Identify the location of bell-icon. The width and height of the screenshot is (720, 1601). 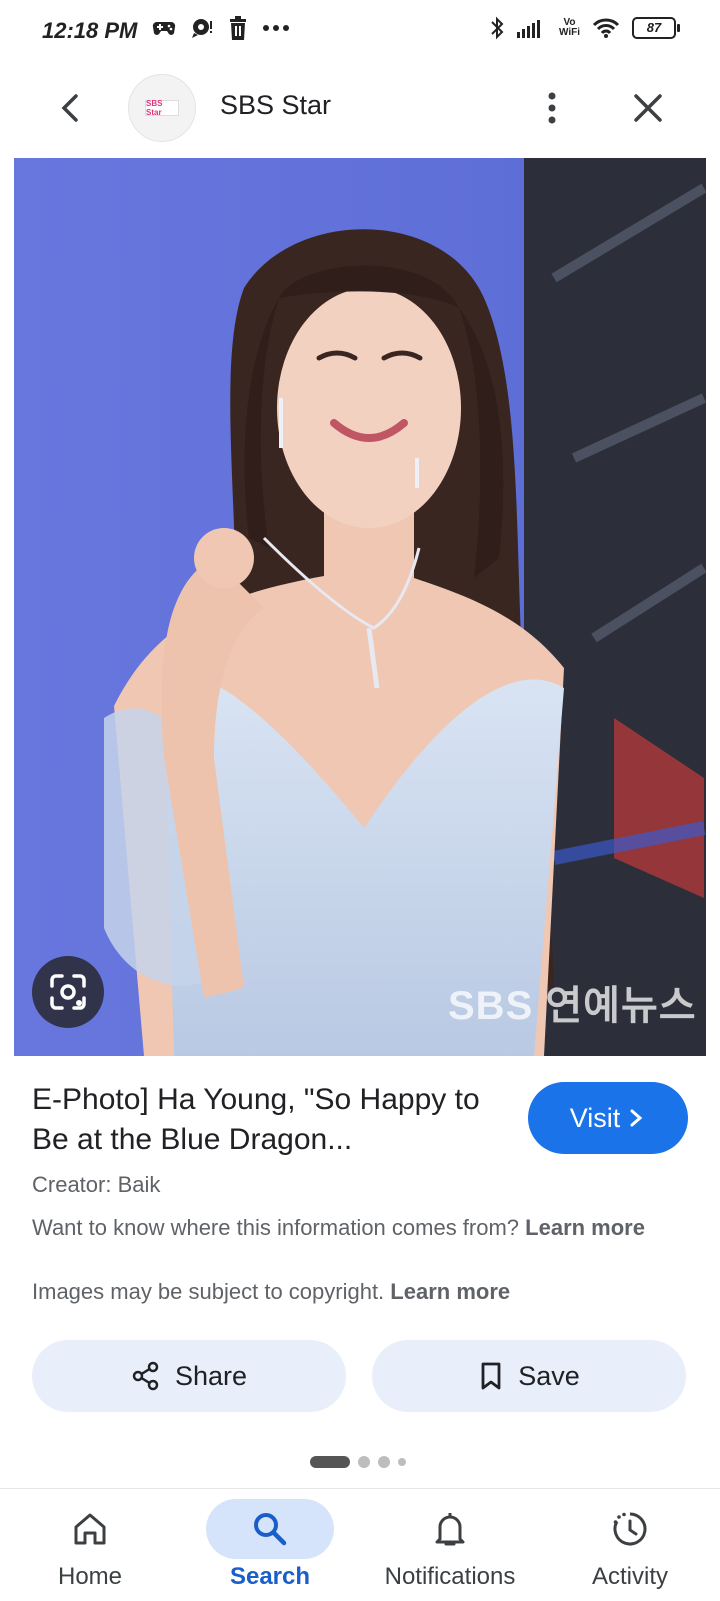
(450, 1529).